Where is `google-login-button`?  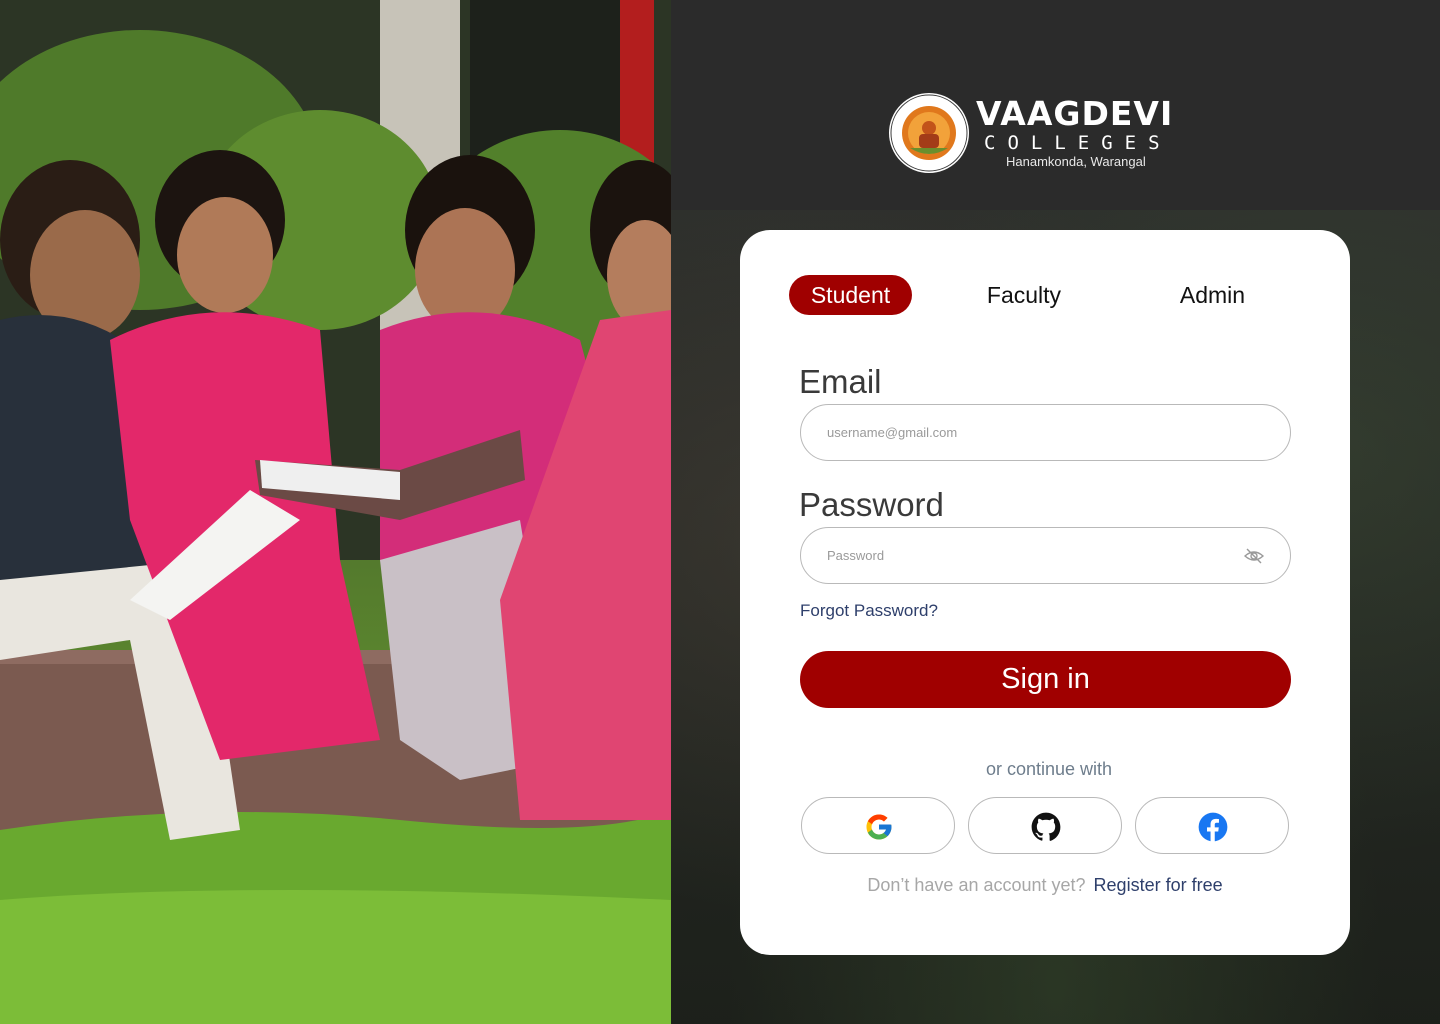 google-login-button is located at coordinates (878, 825).